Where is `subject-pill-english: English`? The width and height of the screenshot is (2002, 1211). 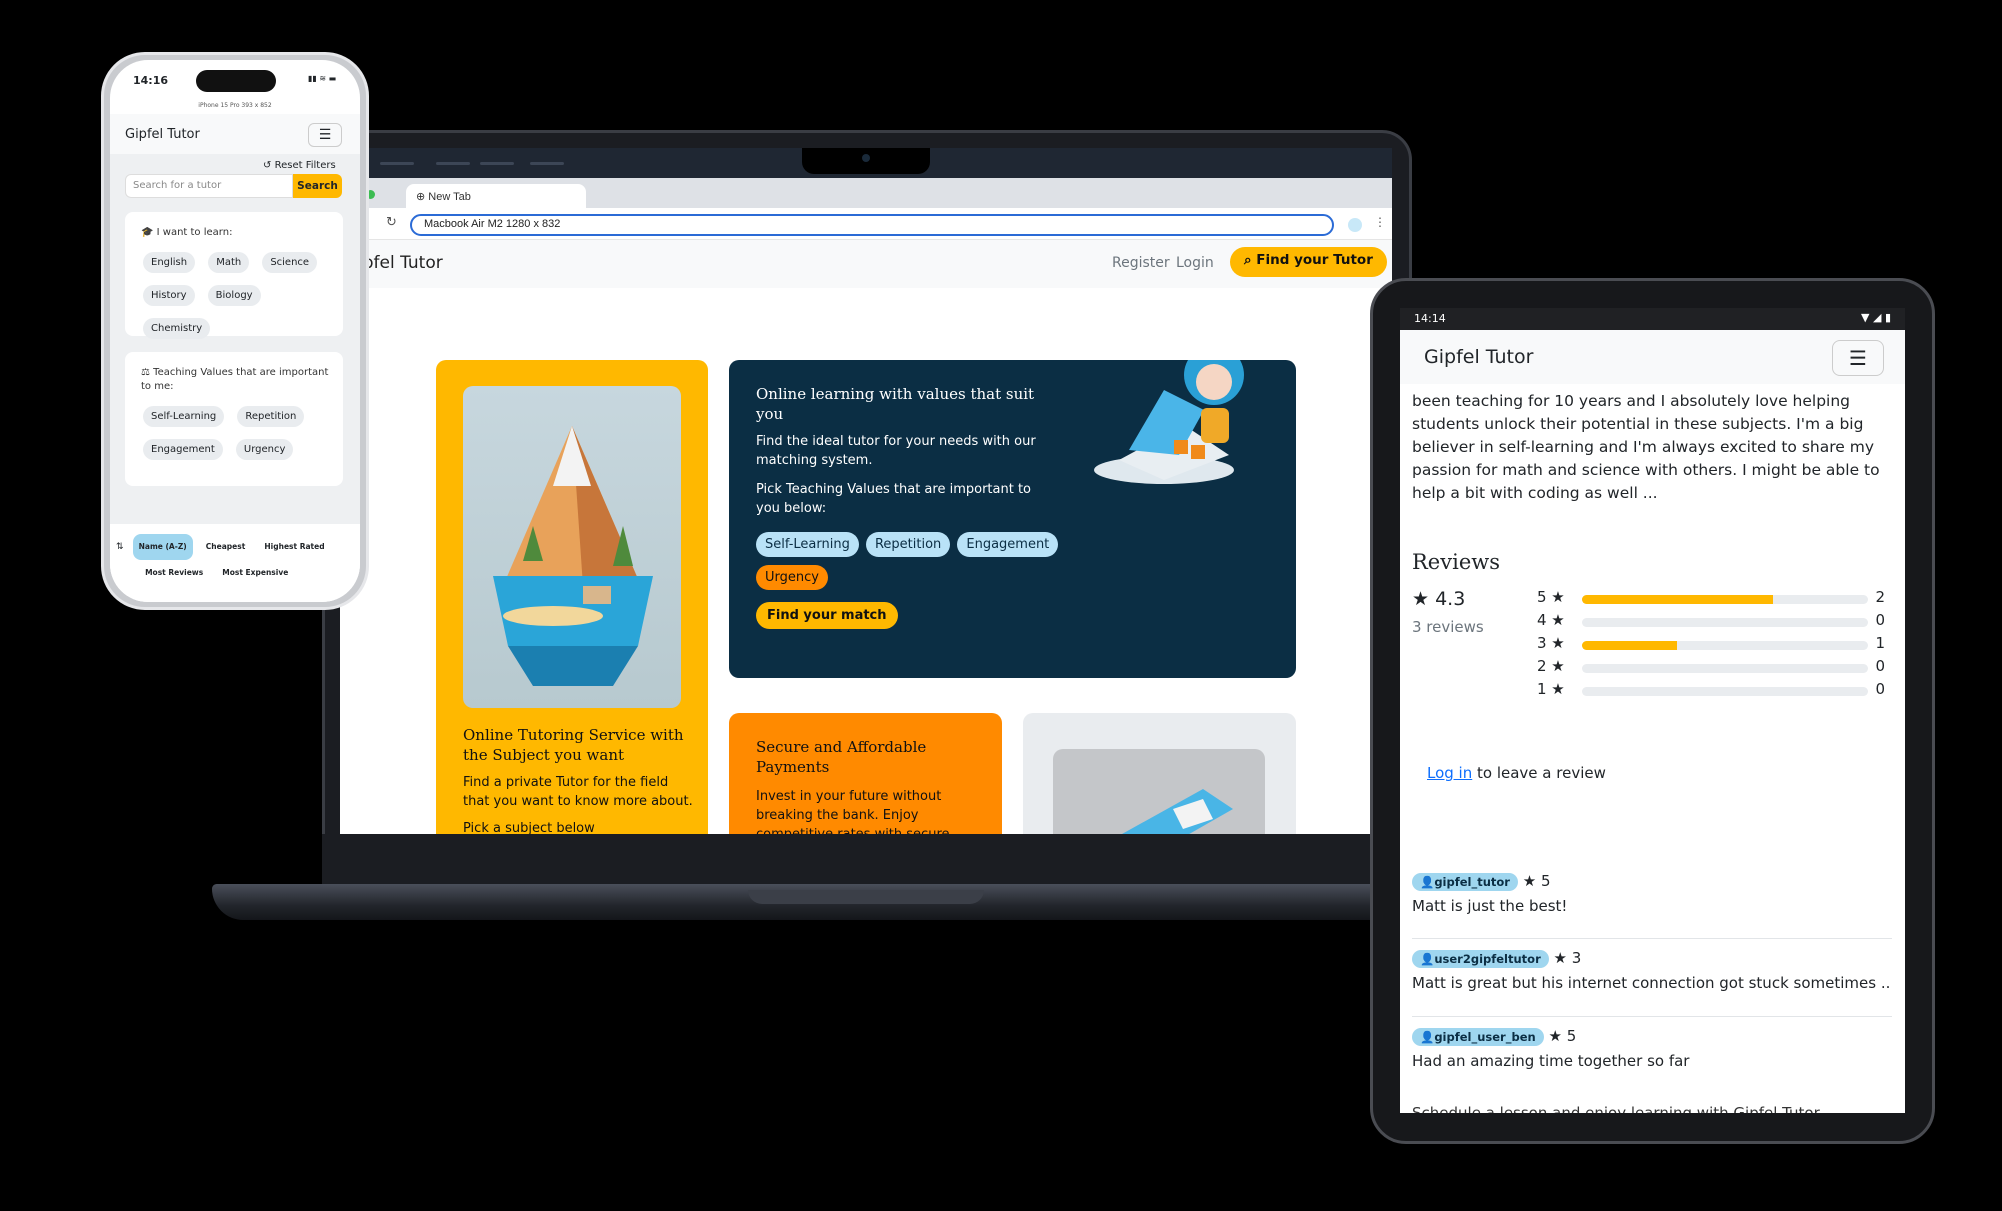
subject-pill-english: English is located at coordinates (169, 262).